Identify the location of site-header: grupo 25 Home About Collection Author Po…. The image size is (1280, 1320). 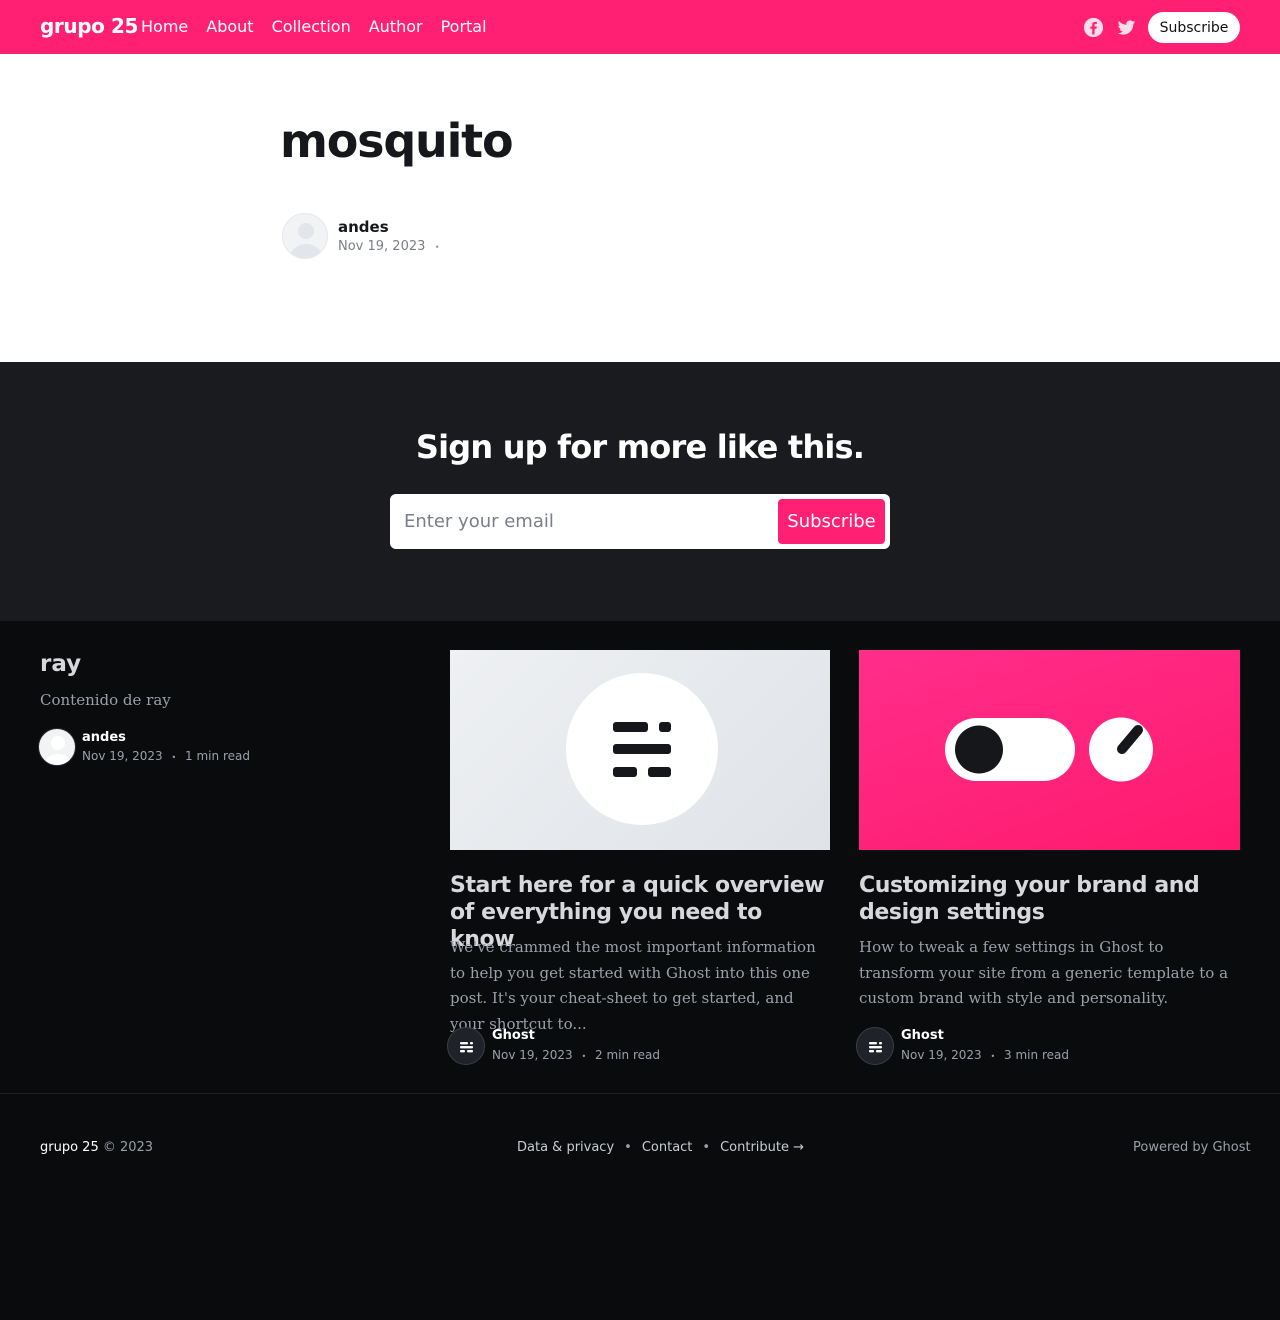
(640, 27).